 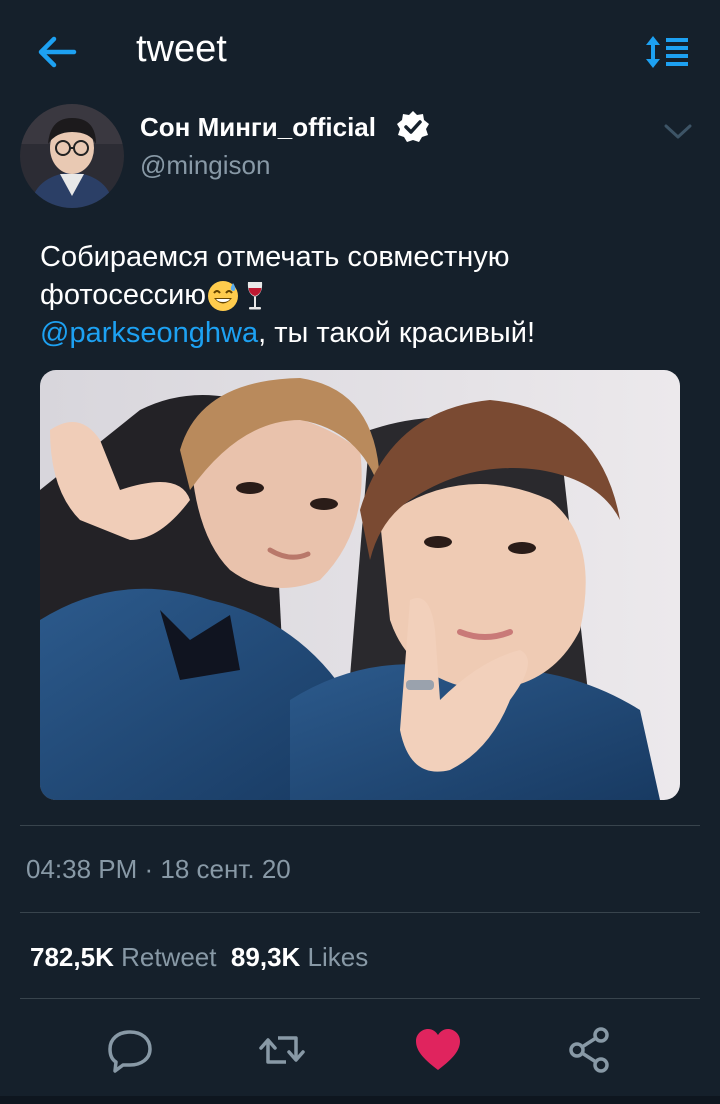 I want to click on wine-glass-emoji, so click(x=255, y=296).